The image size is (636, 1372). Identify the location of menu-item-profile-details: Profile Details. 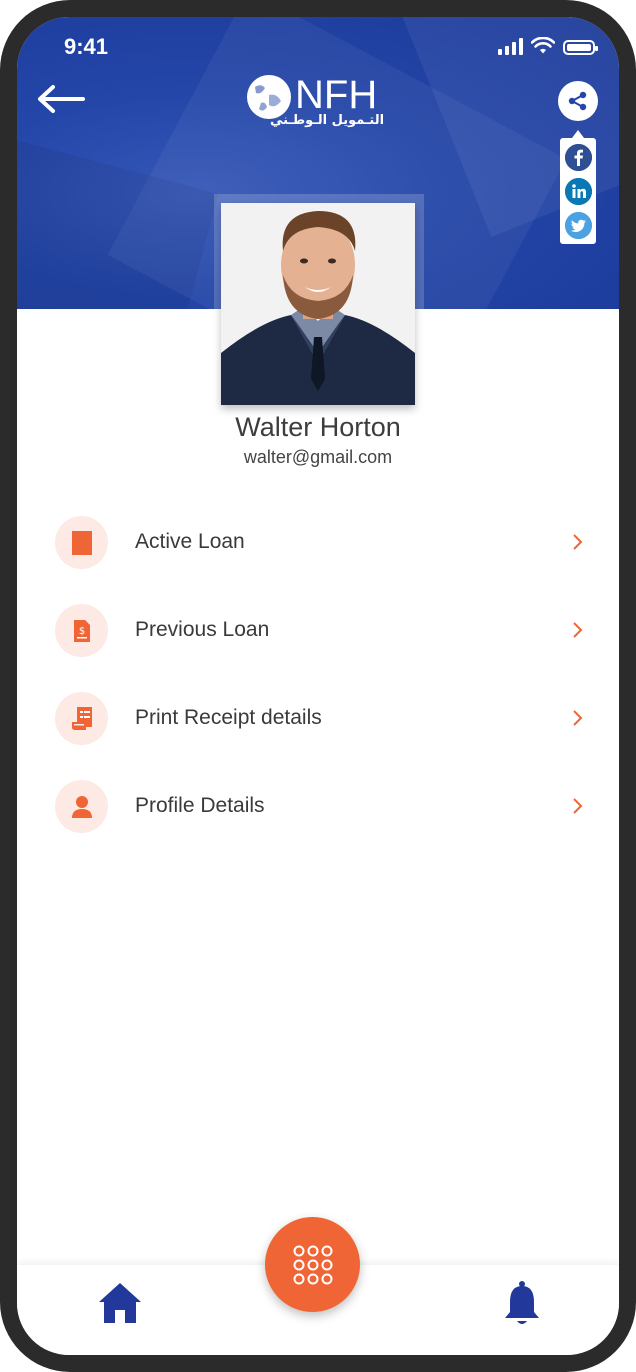
(320, 807).